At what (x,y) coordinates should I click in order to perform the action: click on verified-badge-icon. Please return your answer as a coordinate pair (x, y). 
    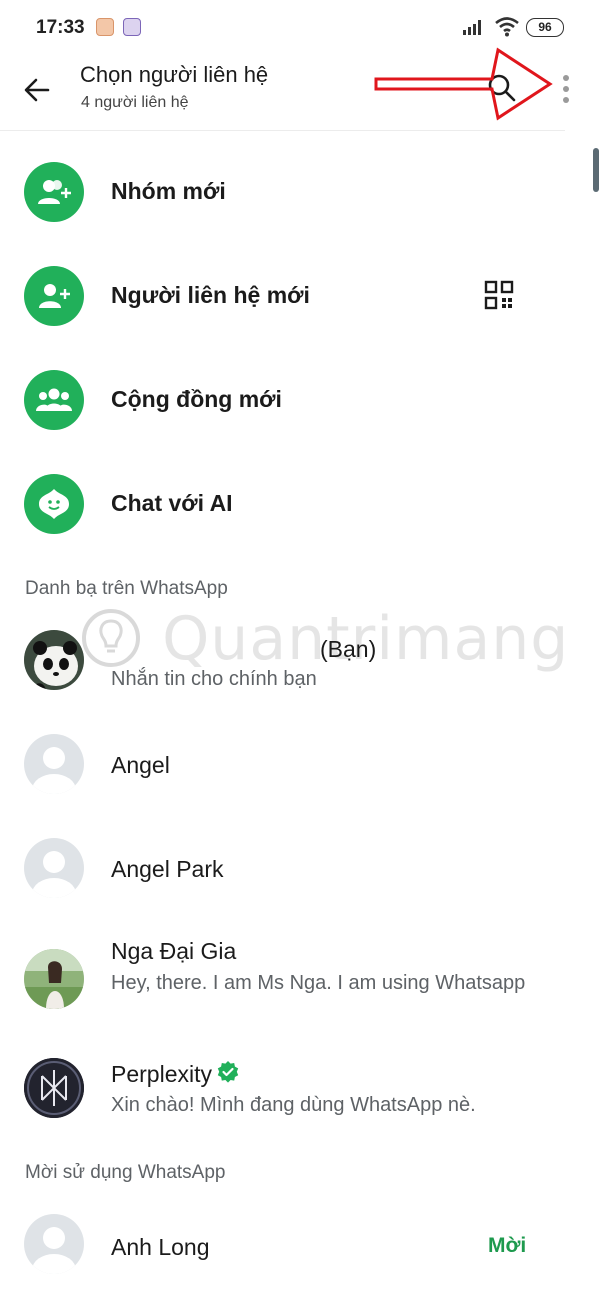
    Looking at the image, I should click on (228, 1072).